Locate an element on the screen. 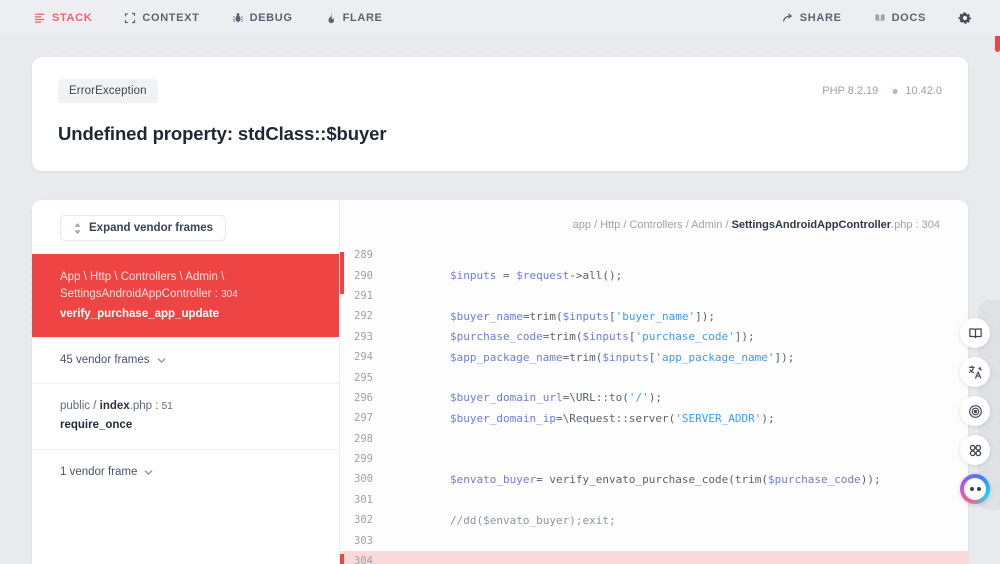 The image size is (1000, 564). frames-toolbar: Expand vendor frames is located at coordinates (185, 227).